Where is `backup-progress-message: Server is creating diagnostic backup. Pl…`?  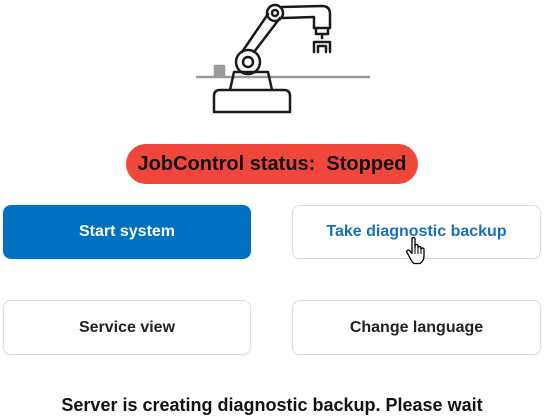
backup-progress-message: Server is creating diagnostic backup. Pl… is located at coordinates (272, 405).